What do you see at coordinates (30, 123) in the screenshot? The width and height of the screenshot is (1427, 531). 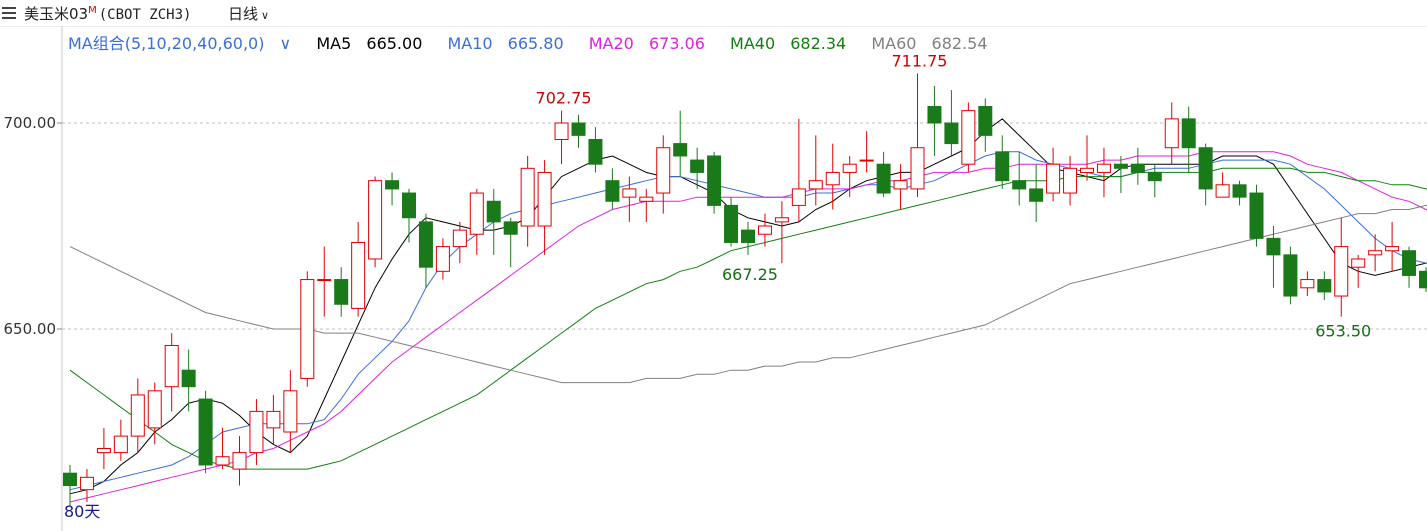 I see `y-tick-label: 700.00` at bounding box center [30, 123].